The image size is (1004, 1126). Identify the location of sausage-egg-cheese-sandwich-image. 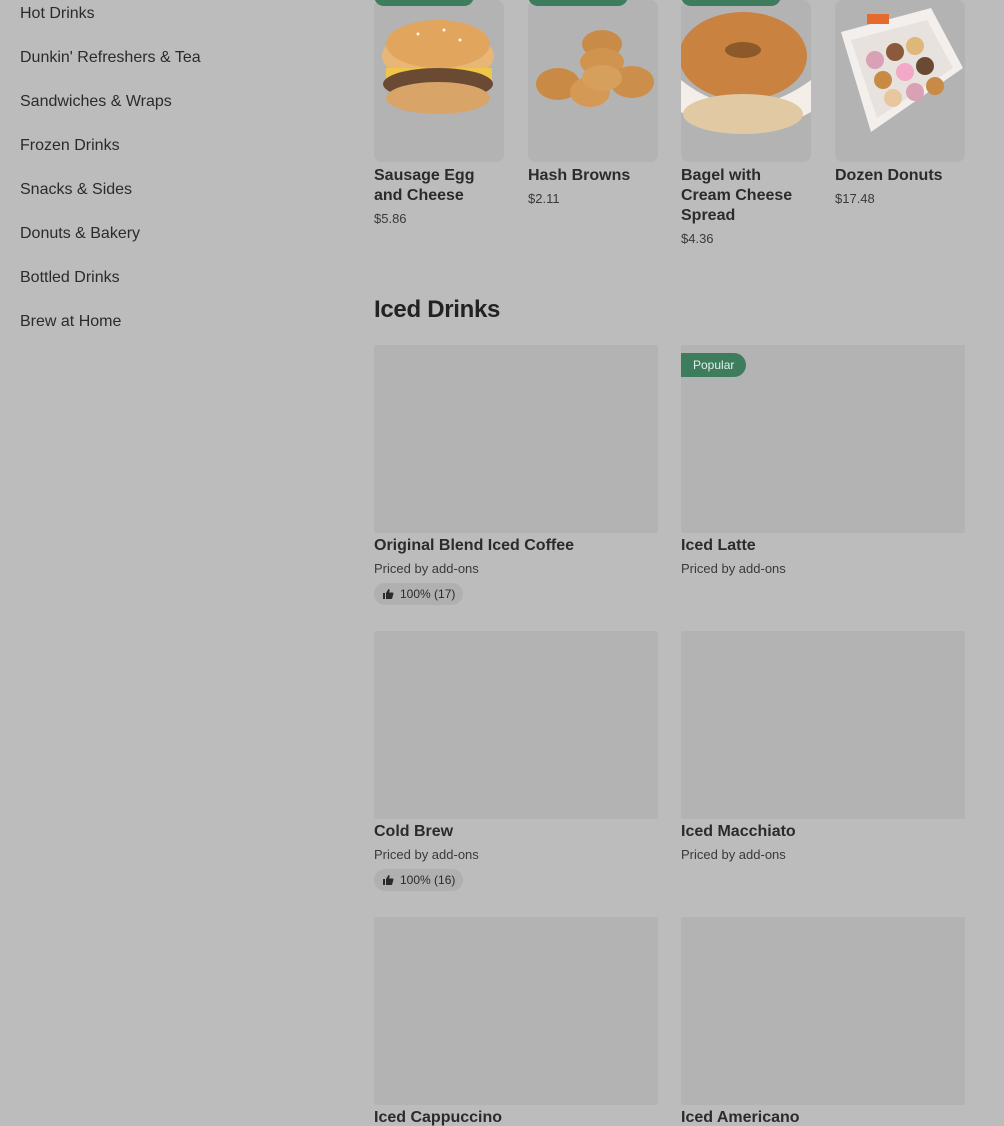
(439, 81).